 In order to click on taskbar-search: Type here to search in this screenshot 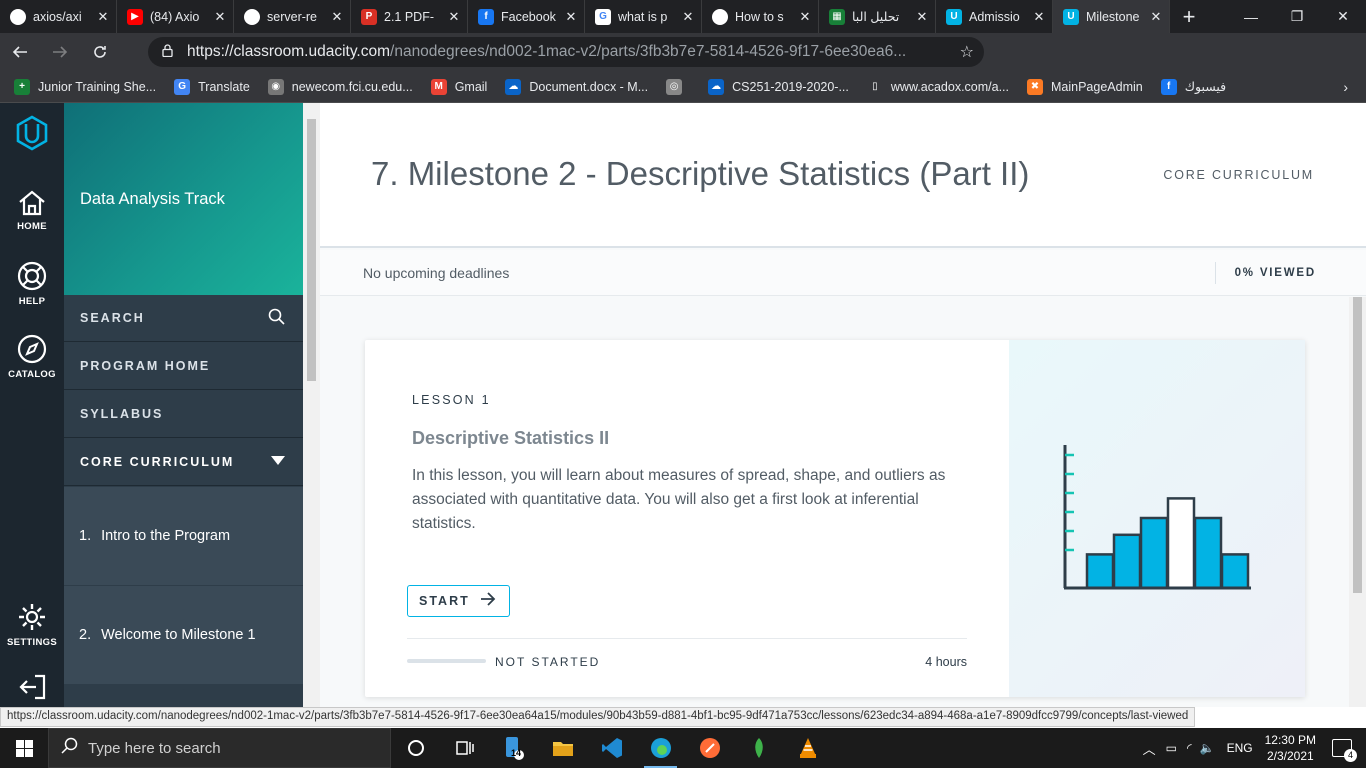, I will do `click(219, 748)`.